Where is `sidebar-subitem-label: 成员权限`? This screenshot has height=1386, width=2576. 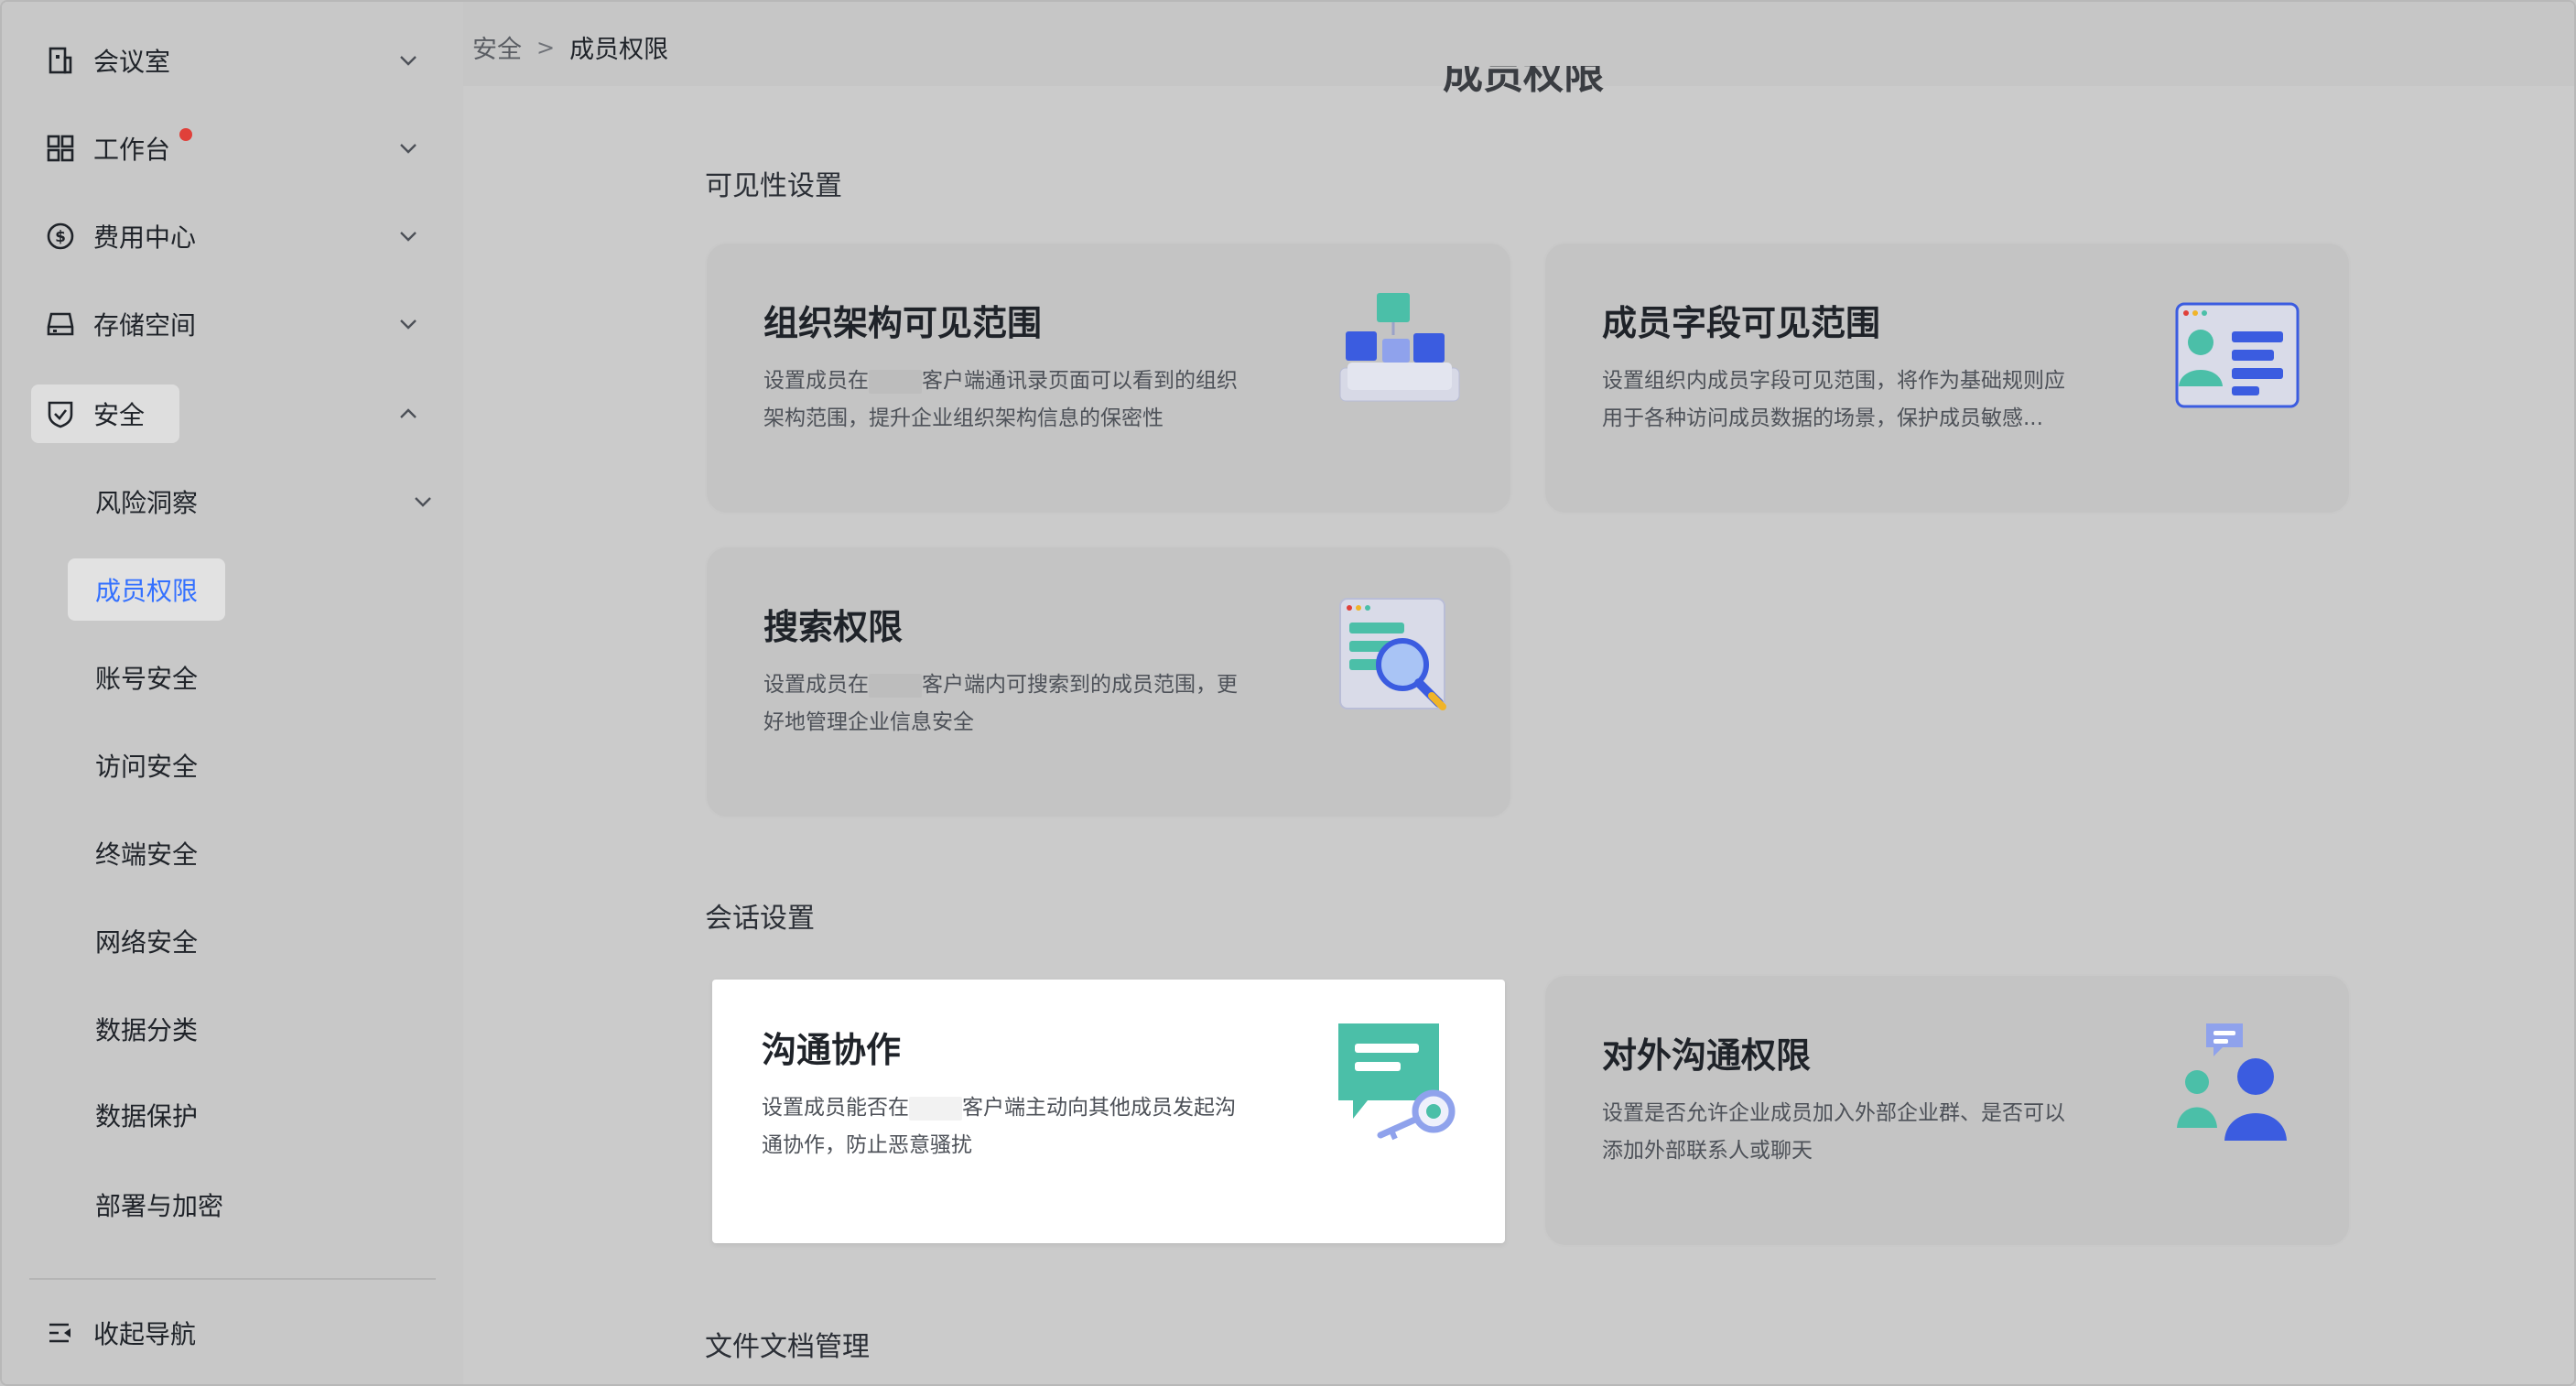 sidebar-subitem-label: 成员权限 is located at coordinates (147, 591).